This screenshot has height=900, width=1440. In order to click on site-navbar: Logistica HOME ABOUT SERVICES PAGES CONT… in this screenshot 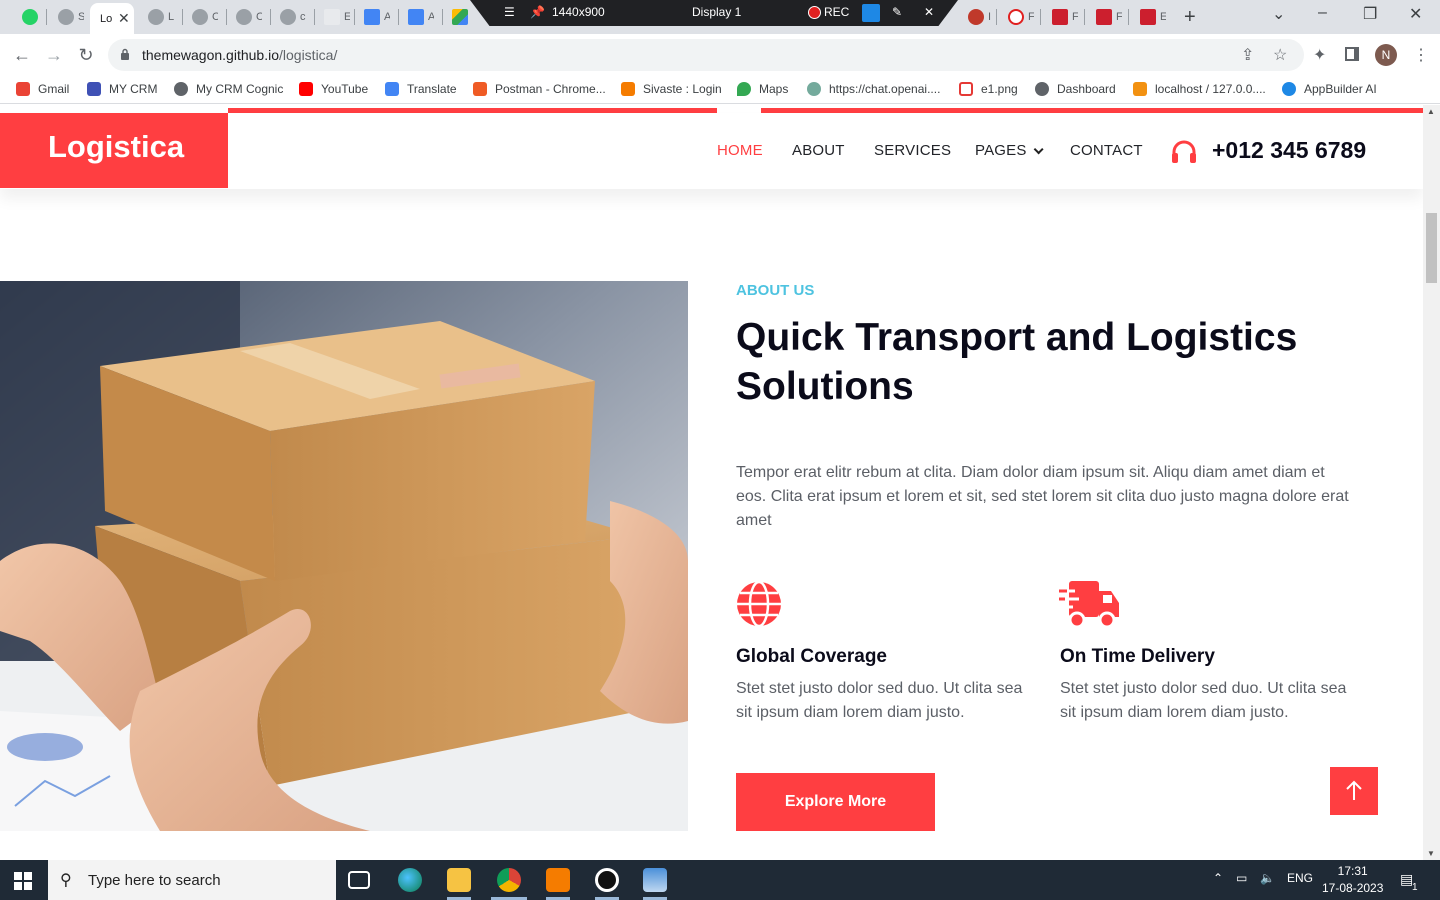, I will do `click(711, 151)`.